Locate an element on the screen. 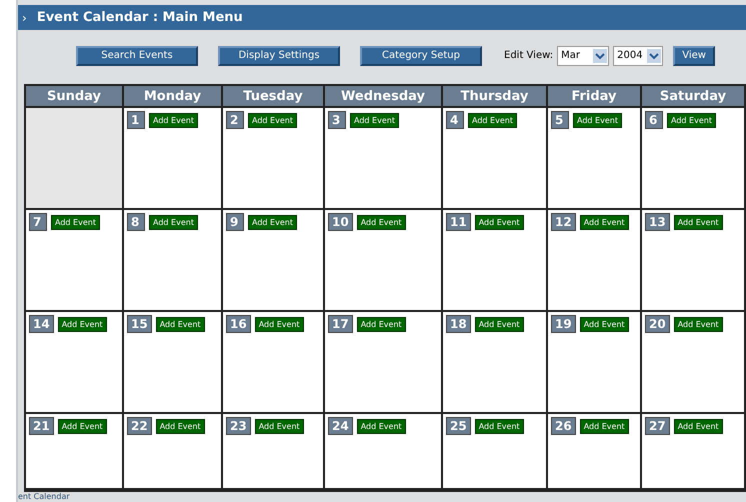 The image size is (746, 502). day-number: 2 is located at coordinates (235, 120).